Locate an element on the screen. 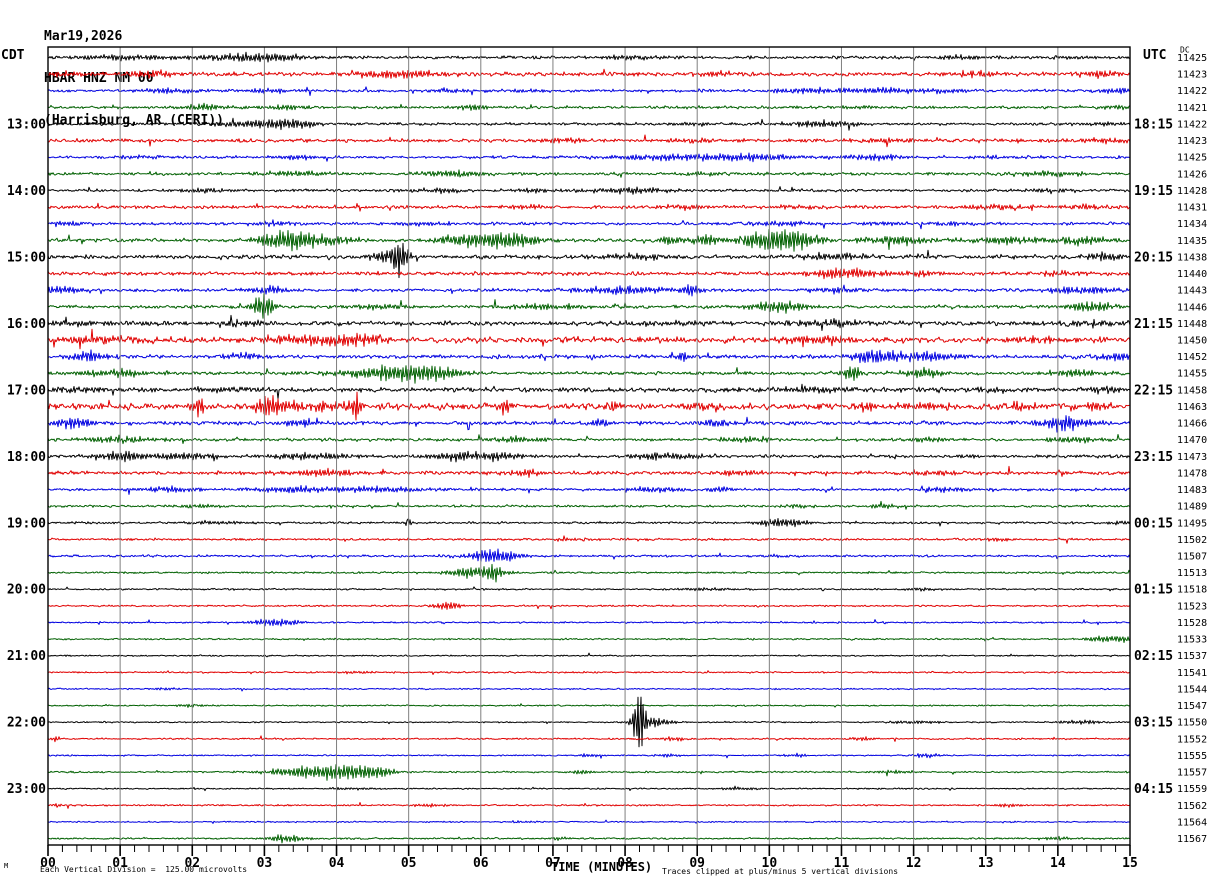 This screenshot has width=1210, height=886. cdt-time-label: 23:00 is located at coordinates (26, 789).